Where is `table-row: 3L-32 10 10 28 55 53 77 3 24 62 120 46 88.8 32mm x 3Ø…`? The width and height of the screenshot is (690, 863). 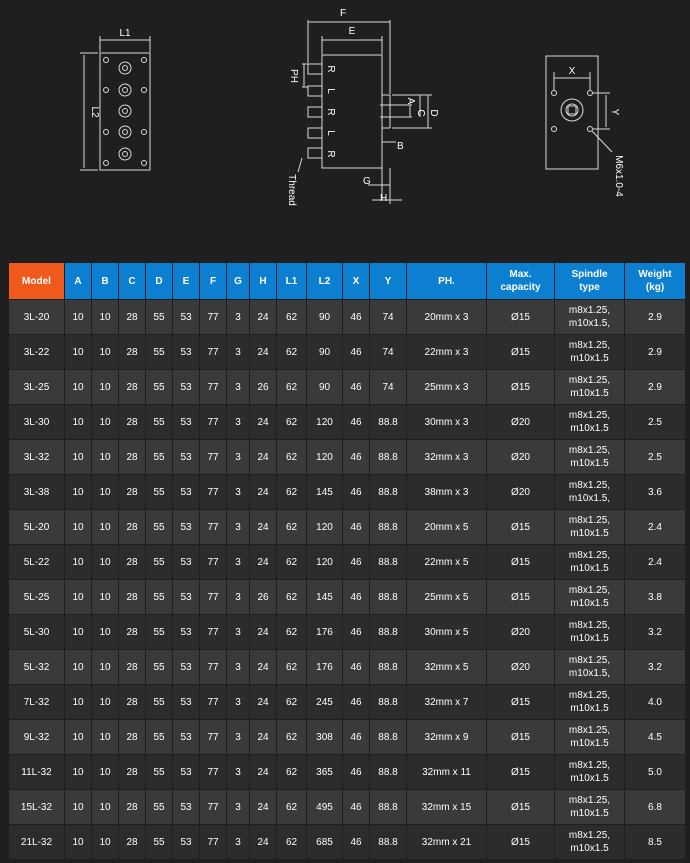 table-row: 3L-32 10 10 28 55 53 77 3 24 62 120 46 88.8 32mm x 3Ø… is located at coordinates (347, 457).